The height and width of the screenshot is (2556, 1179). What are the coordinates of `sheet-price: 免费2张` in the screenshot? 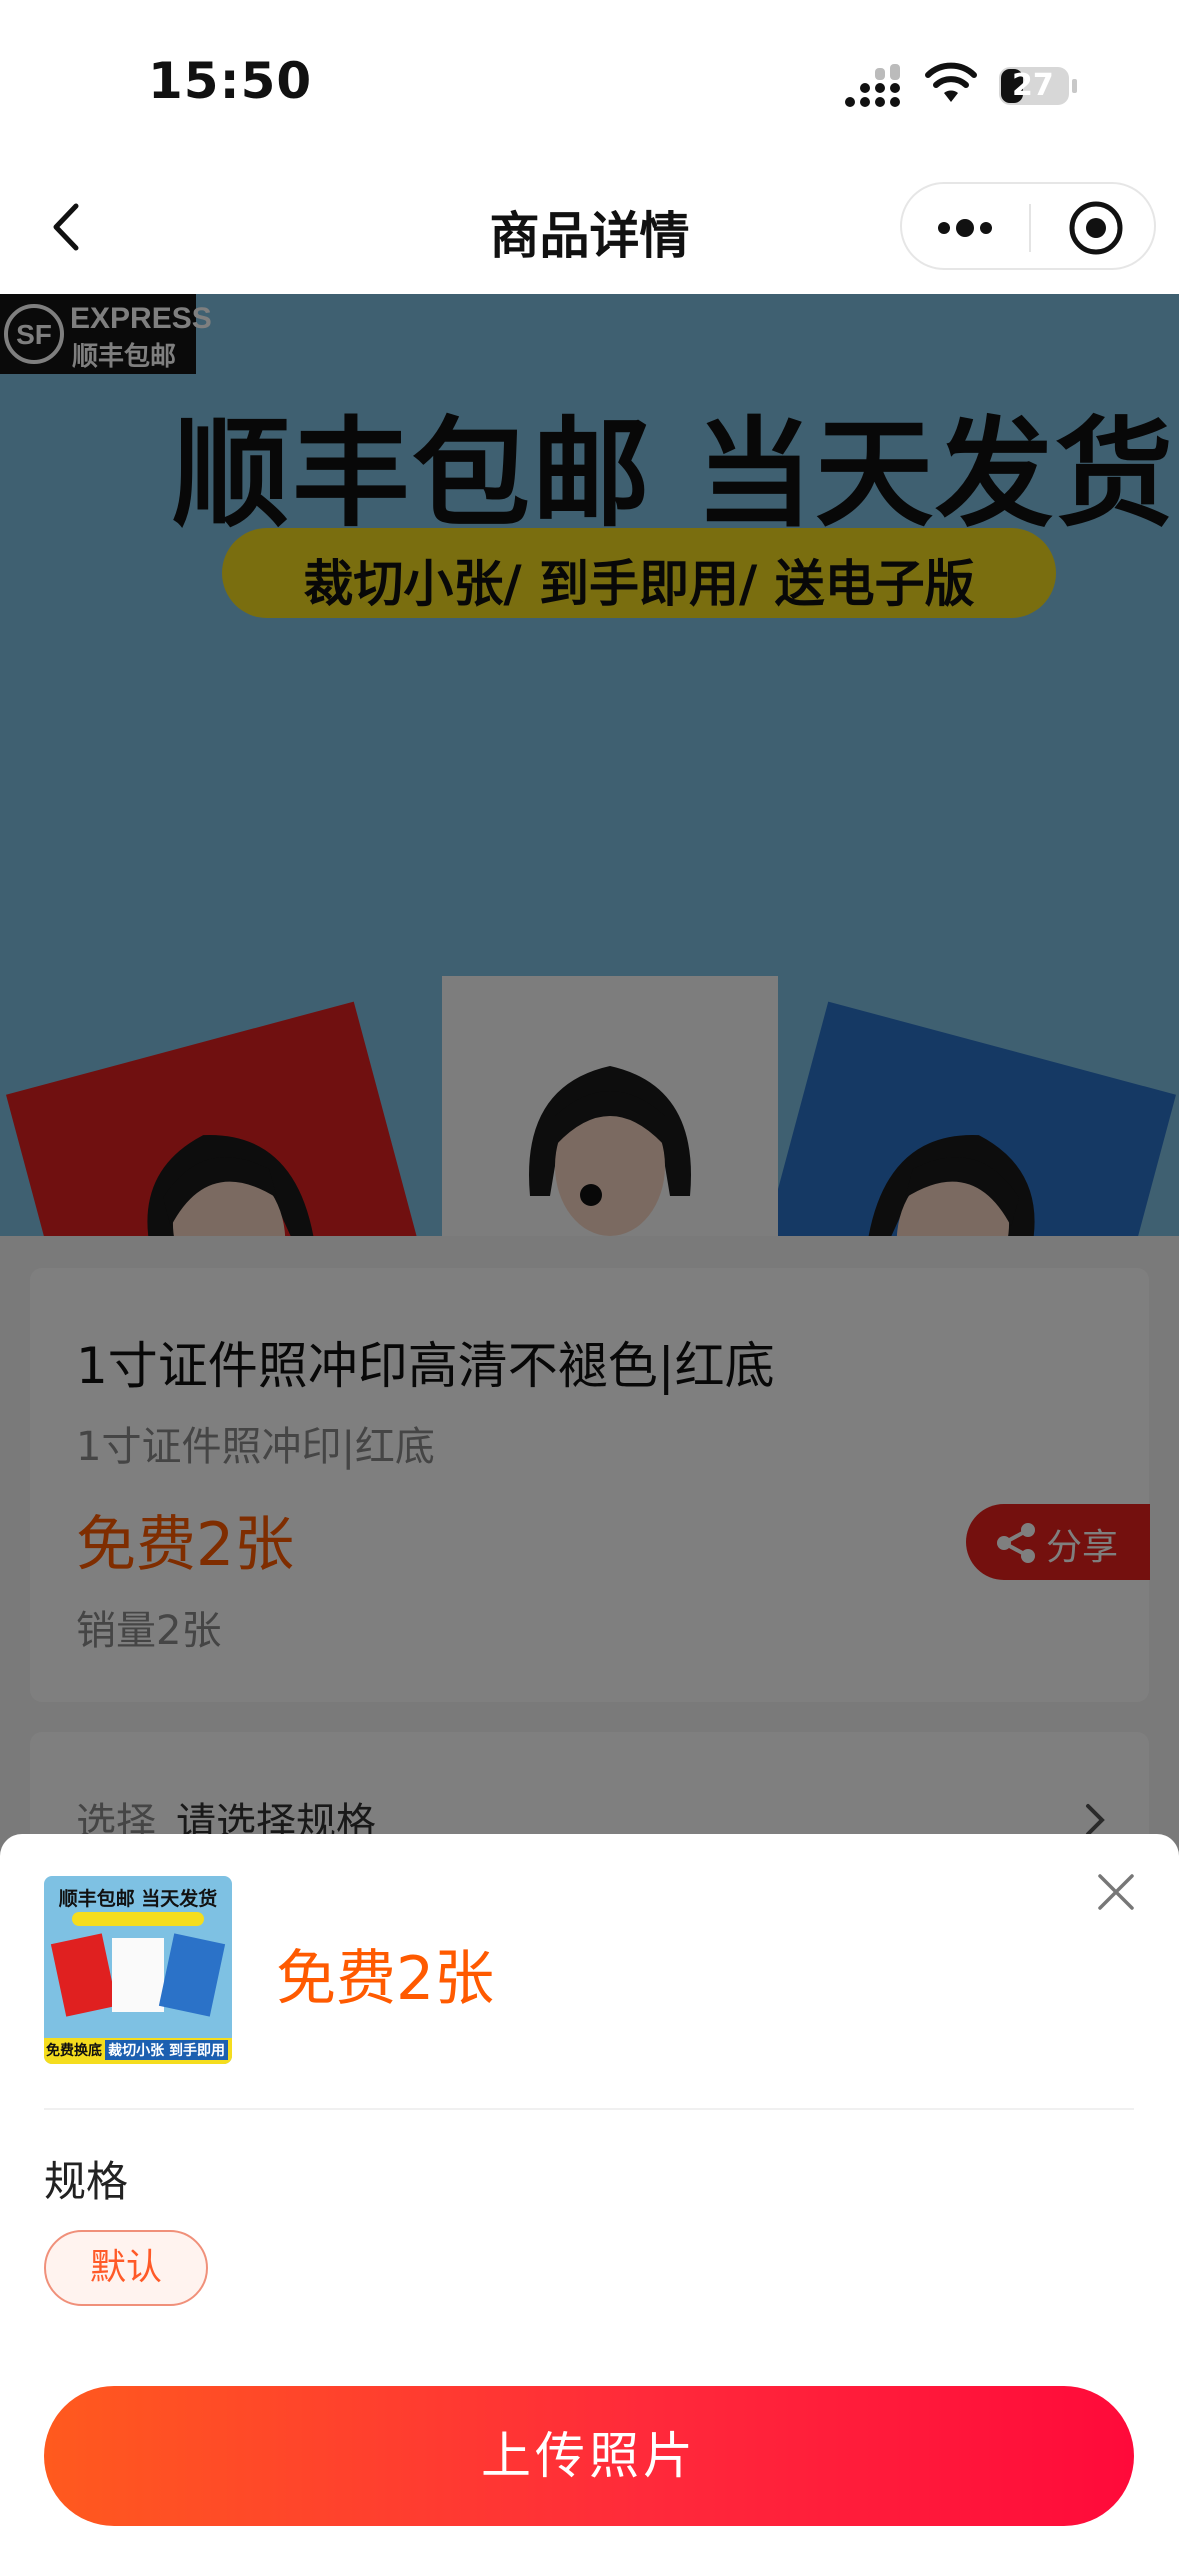 It's located at (385, 1979).